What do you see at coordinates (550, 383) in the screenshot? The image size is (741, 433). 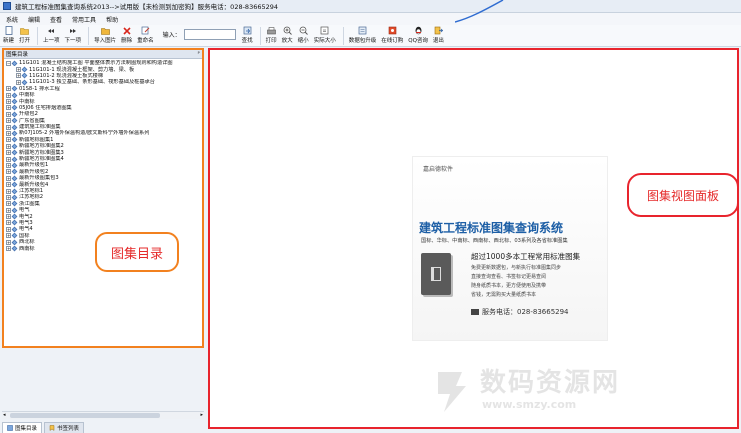 I see `watermark-text: 数码资源网` at bounding box center [550, 383].